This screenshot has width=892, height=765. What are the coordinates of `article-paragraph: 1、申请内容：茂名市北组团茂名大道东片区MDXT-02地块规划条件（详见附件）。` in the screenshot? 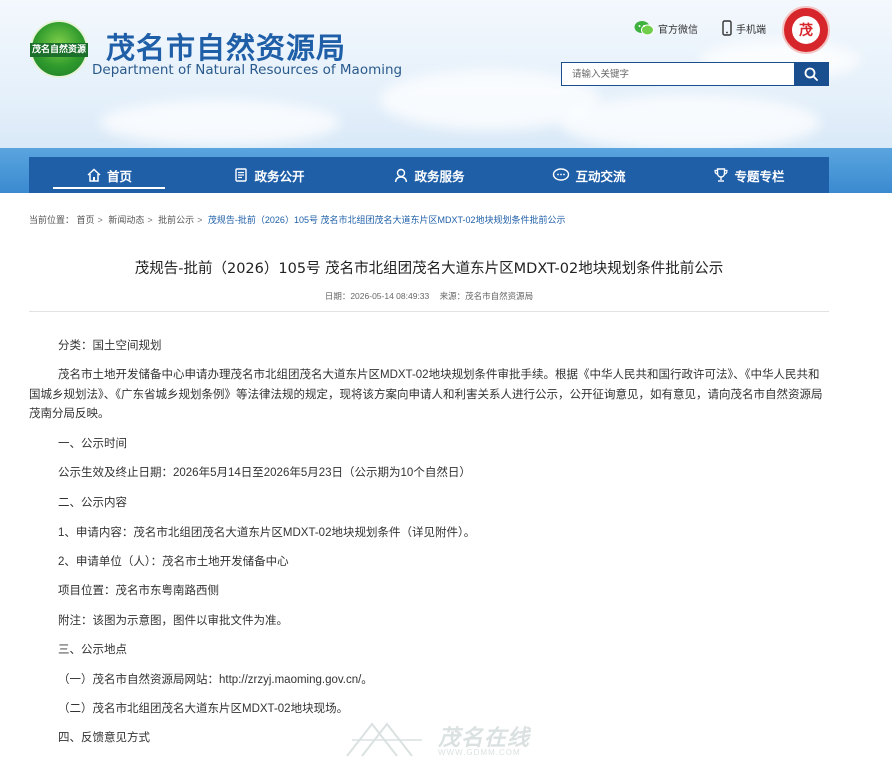 It's located at (267, 533).